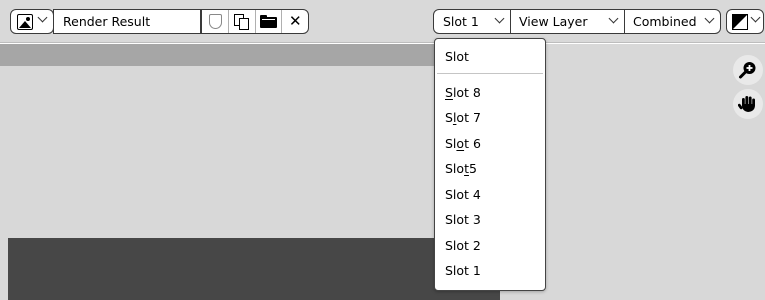  I want to click on menu-item-slot-2: Slot 2, so click(490, 245).